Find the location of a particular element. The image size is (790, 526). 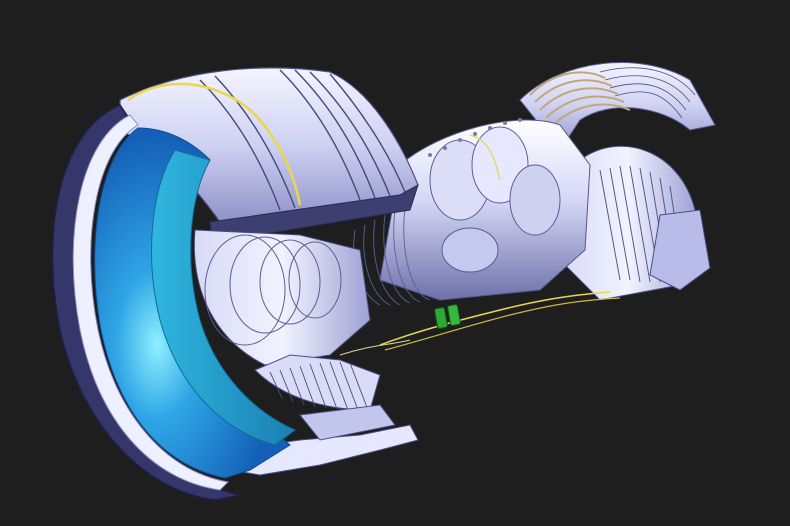

fan-hub is located at coordinates (282, 297).